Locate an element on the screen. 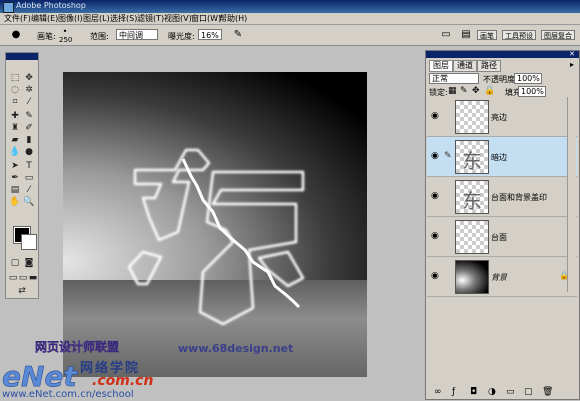 Image resolution: width=580 pixels, height=401 pixels. pen-tool-icon: ✒ is located at coordinates (15, 178).